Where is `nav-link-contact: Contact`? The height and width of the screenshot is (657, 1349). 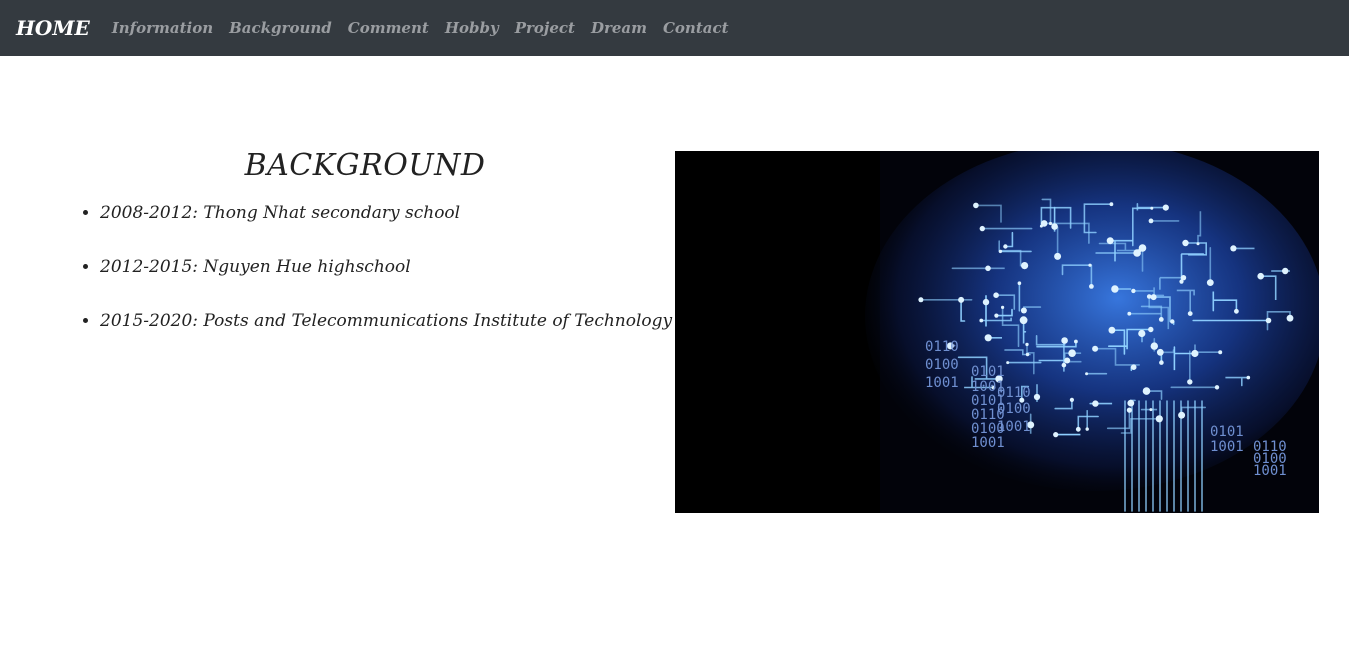 nav-link-contact: Contact is located at coordinates (696, 28).